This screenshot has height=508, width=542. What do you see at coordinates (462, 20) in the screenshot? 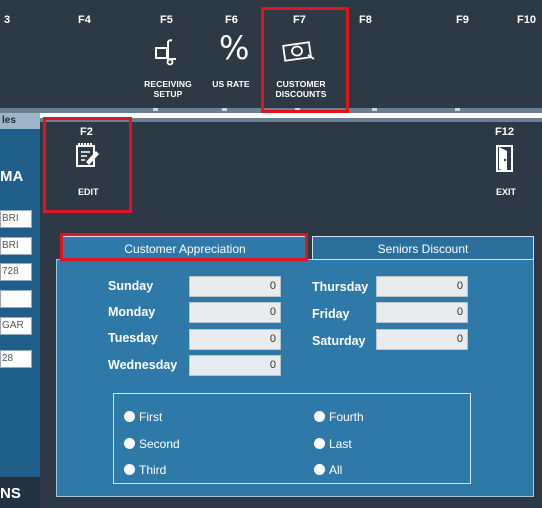
I see `fkey-f9: F9` at bounding box center [462, 20].